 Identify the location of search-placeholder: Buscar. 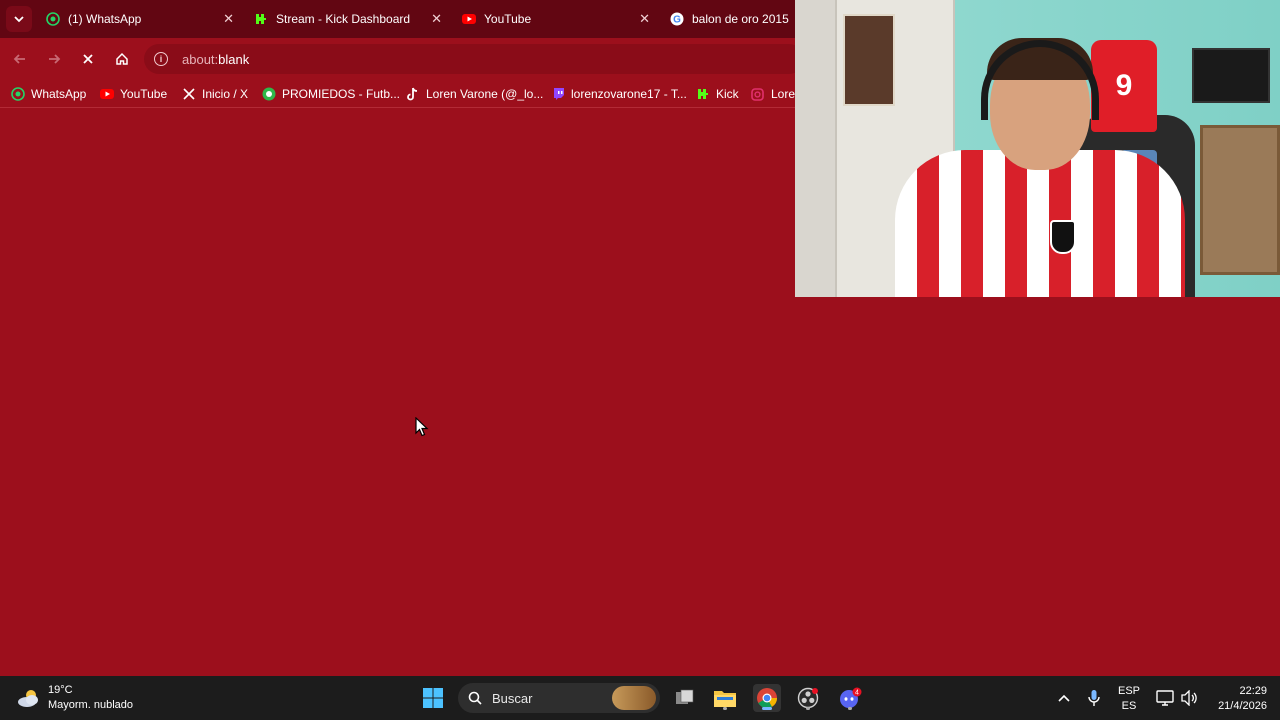
(512, 698).